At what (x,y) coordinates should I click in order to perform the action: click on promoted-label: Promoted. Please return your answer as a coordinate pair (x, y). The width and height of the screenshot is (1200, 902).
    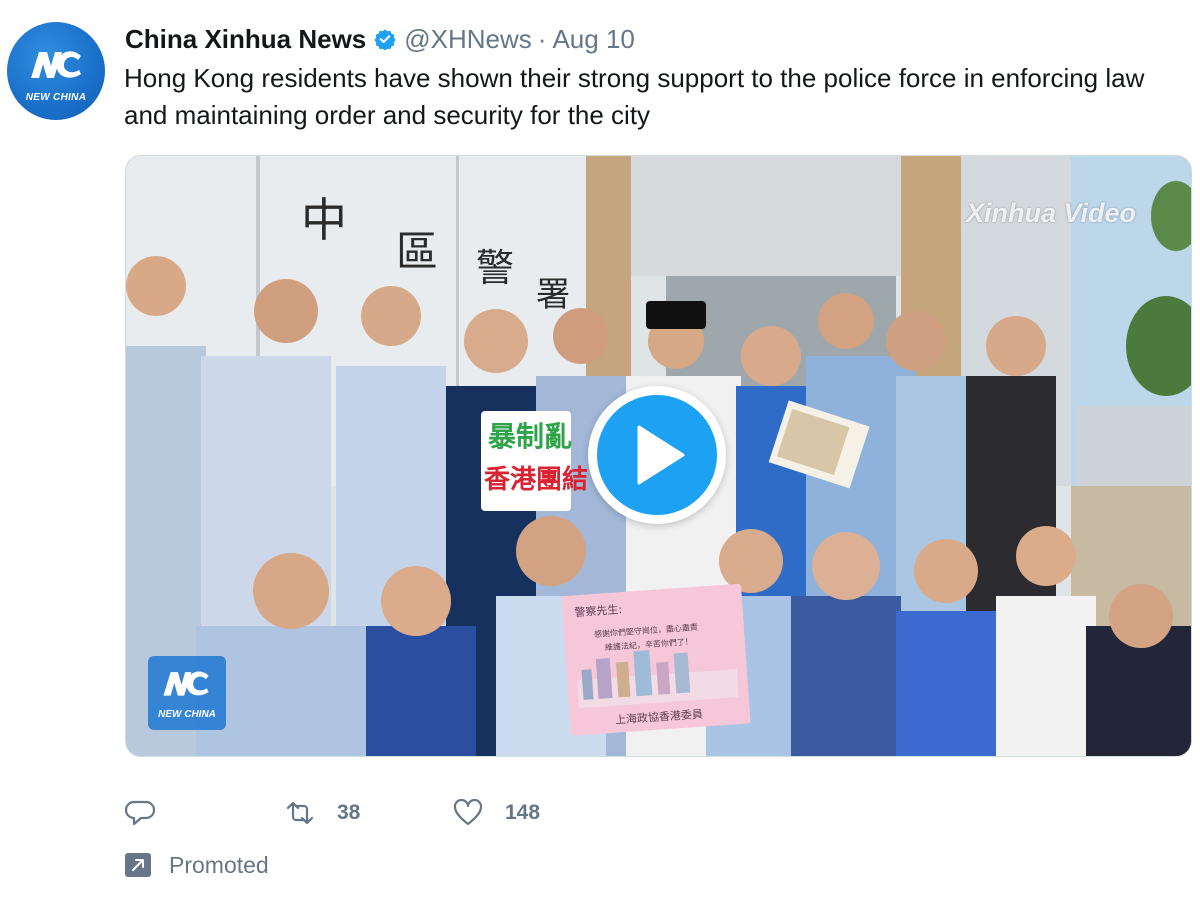
    Looking at the image, I should click on (197, 865).